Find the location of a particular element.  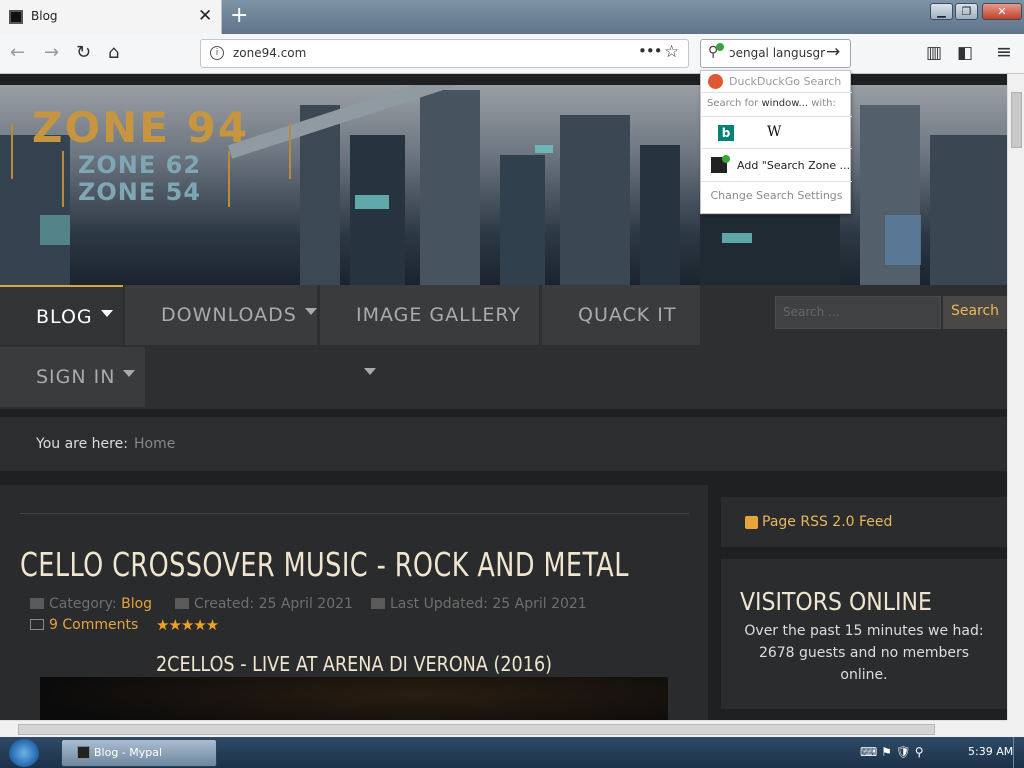

menu-item-downloads: DOWNLOADS is located at coordinates (221, 315).